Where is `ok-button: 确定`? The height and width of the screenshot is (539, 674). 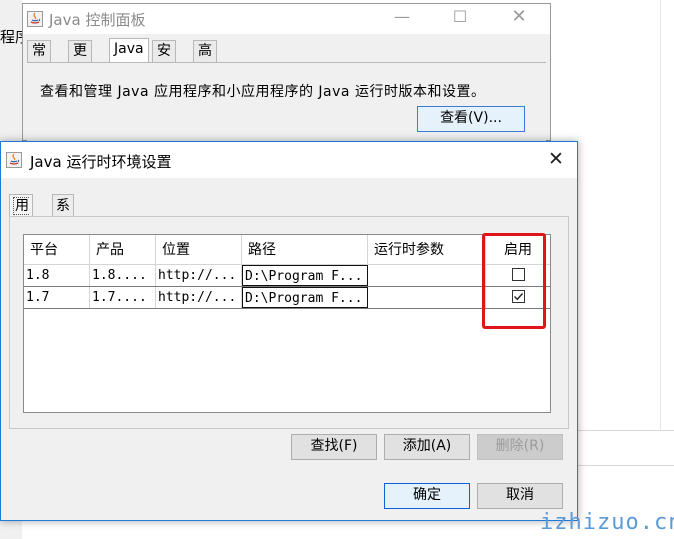
ok-button: 确定 is located at coordinates (427, 496).